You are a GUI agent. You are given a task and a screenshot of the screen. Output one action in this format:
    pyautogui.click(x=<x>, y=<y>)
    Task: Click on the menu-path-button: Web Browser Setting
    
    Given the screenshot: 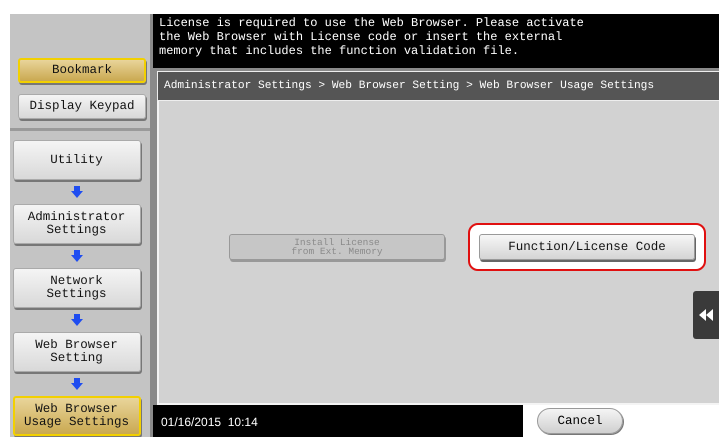 What is the action you would take?
    pyautogui.click(x=76, y=352)
    